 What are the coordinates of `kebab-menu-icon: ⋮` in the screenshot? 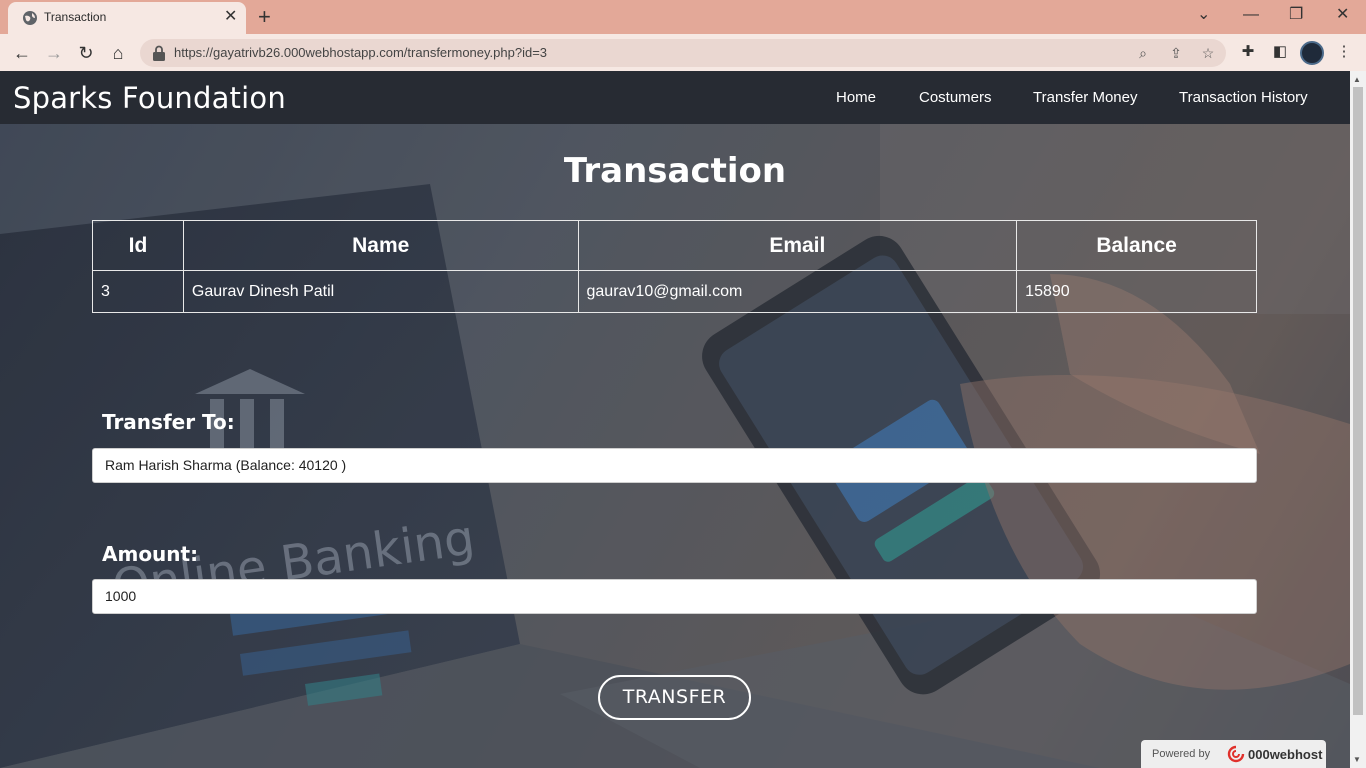 It's located at (1344, 52).